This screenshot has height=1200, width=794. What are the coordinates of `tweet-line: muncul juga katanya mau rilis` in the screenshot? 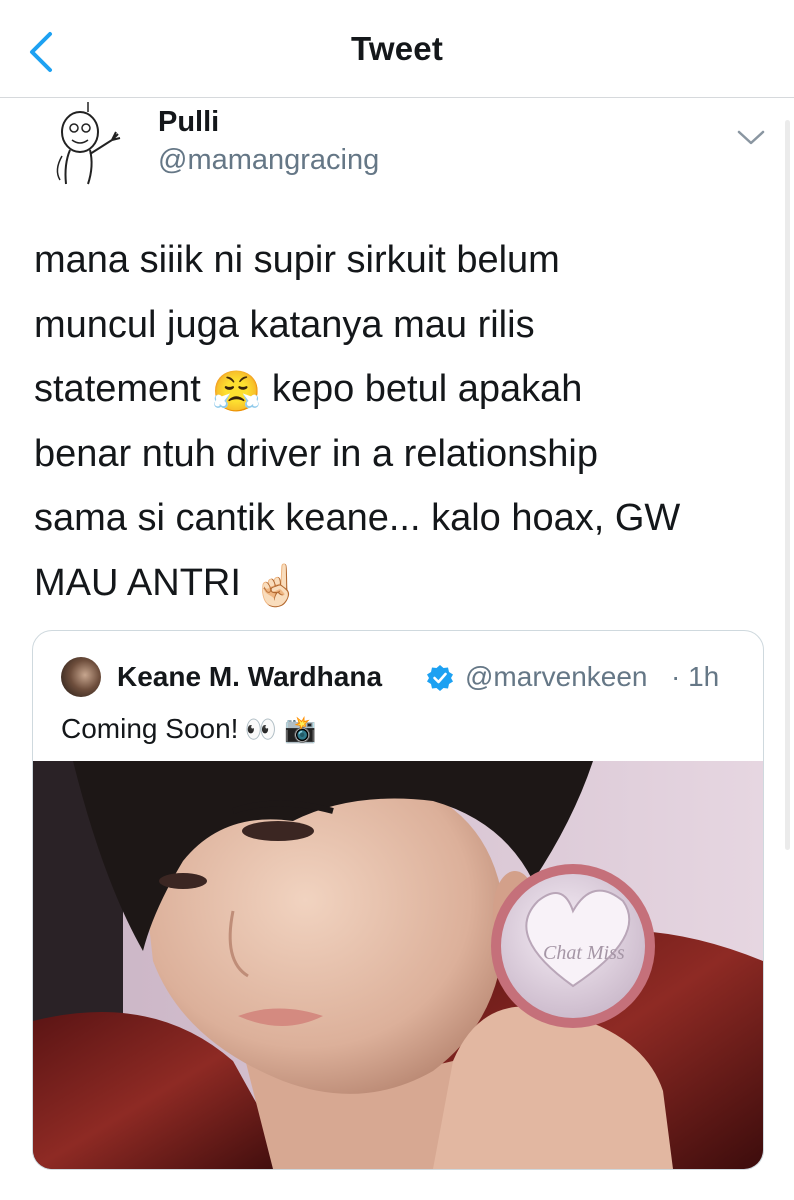 It's located at (284, 324).